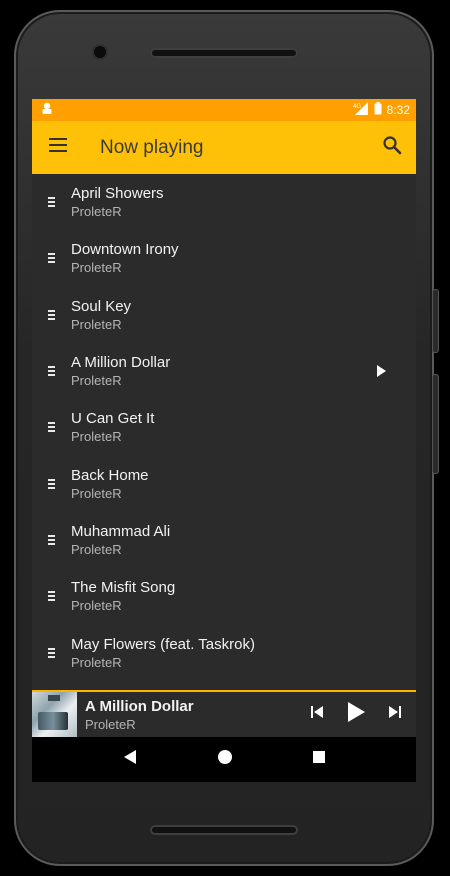 The image size is (450, 876). What do you see at coordinates (224, 202) in the screenshot?
I see `list-item: April Showers ProleteR` at bounding box center [224, 202].